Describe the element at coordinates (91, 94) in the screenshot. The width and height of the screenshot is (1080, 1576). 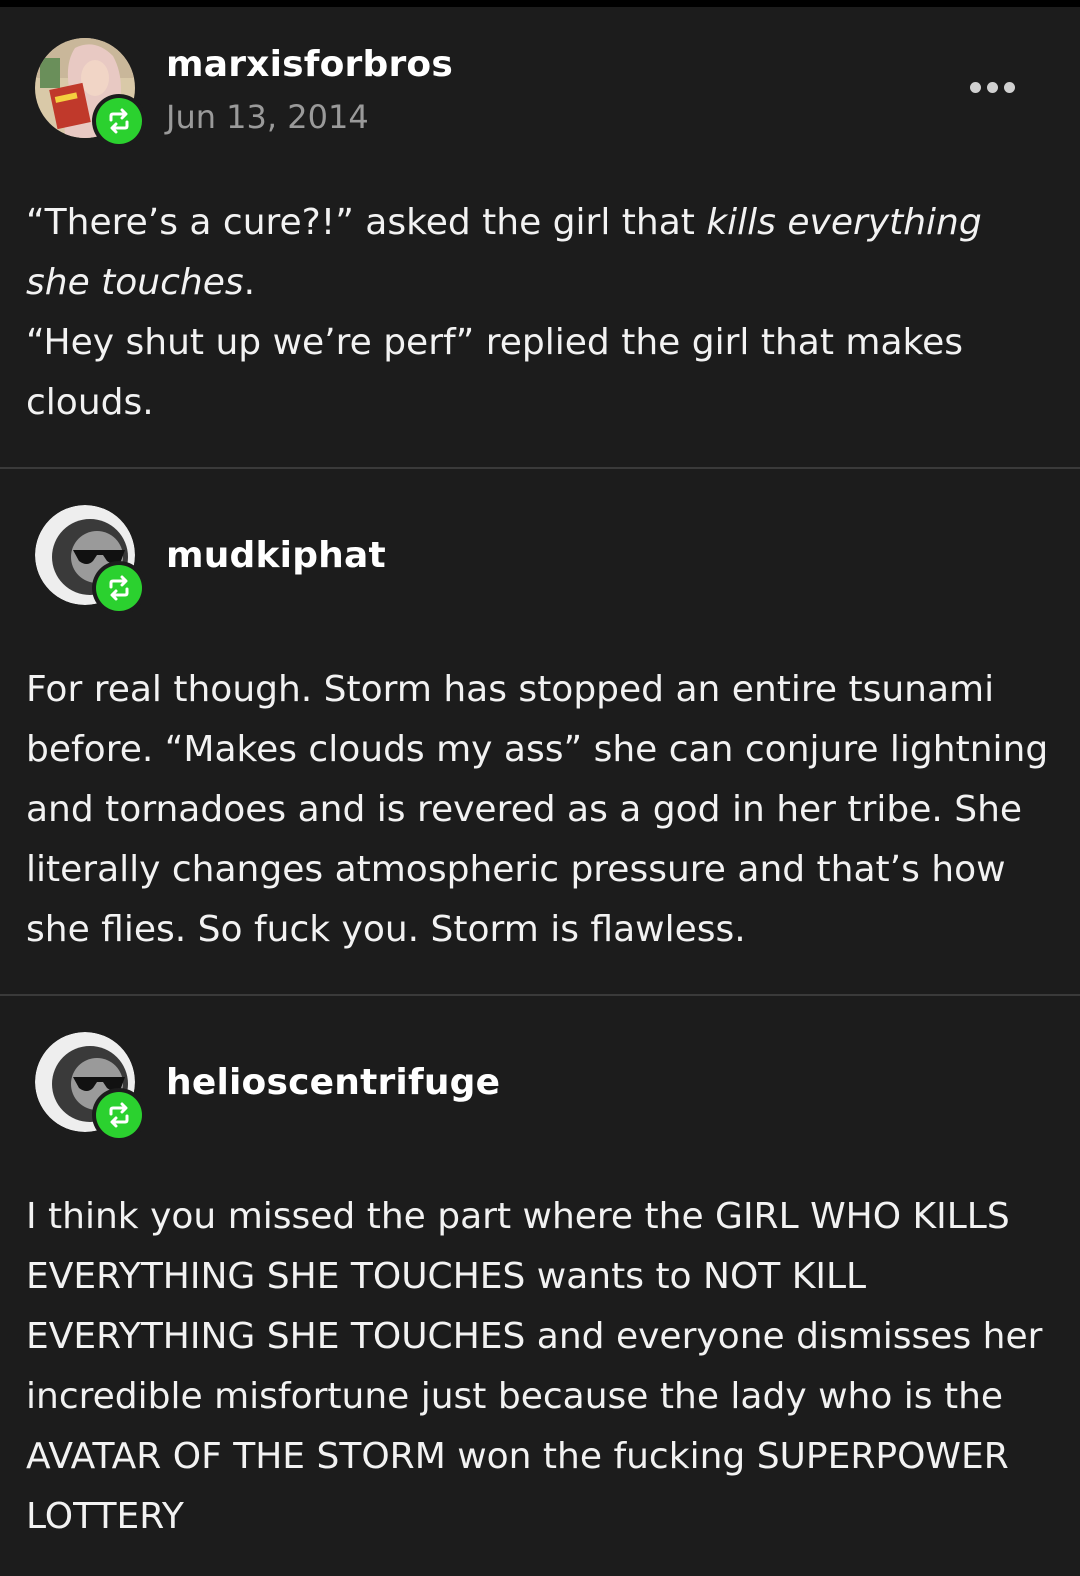
I see `avatar-marxisforbros` at that location.